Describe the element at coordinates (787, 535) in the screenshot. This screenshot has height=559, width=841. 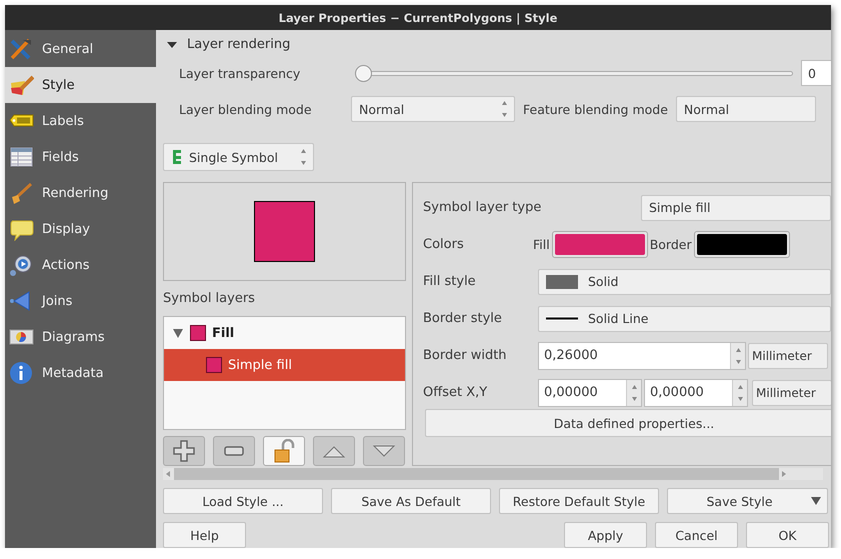
I see `button: OK` at that location.